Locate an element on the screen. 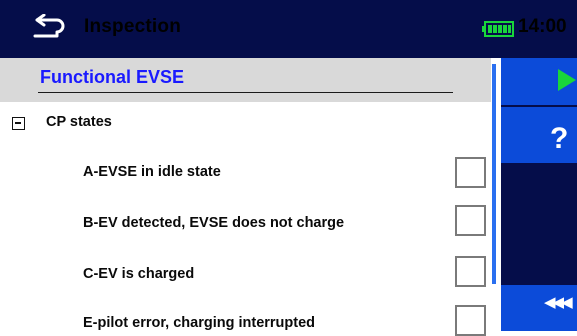 Image resolution: width=577 pixels, height=336 pixels. page-title: Inspection is located at coordinates (133, 26).